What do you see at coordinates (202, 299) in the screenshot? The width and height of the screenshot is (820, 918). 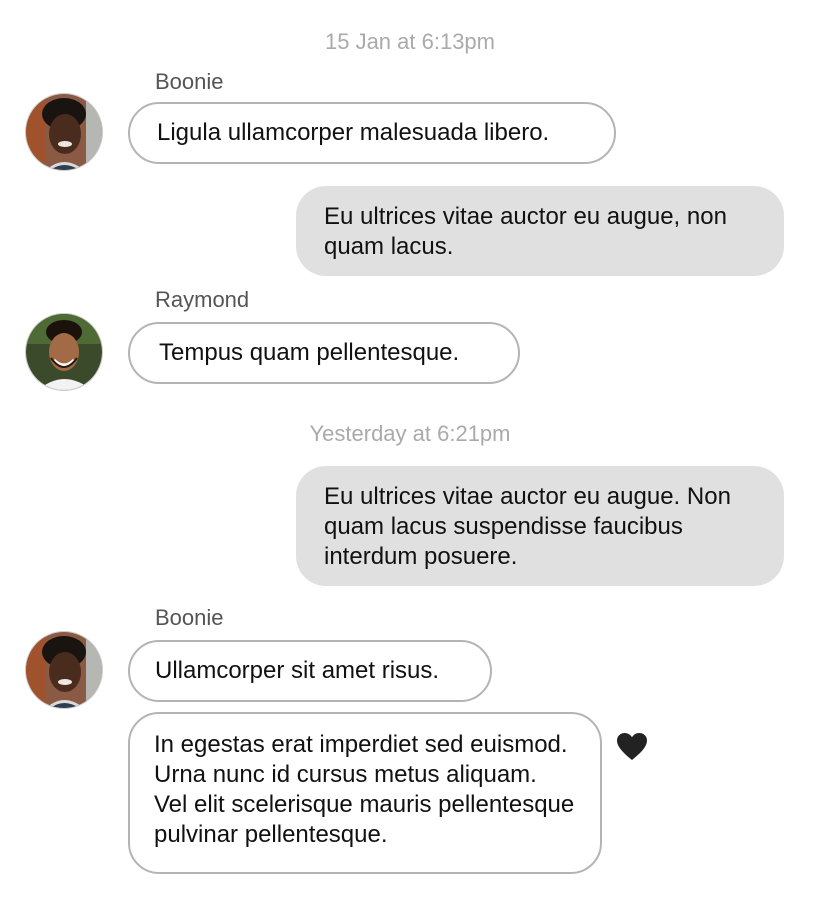 I see `sender-name: Raymond` at bounding box center [202, 299].